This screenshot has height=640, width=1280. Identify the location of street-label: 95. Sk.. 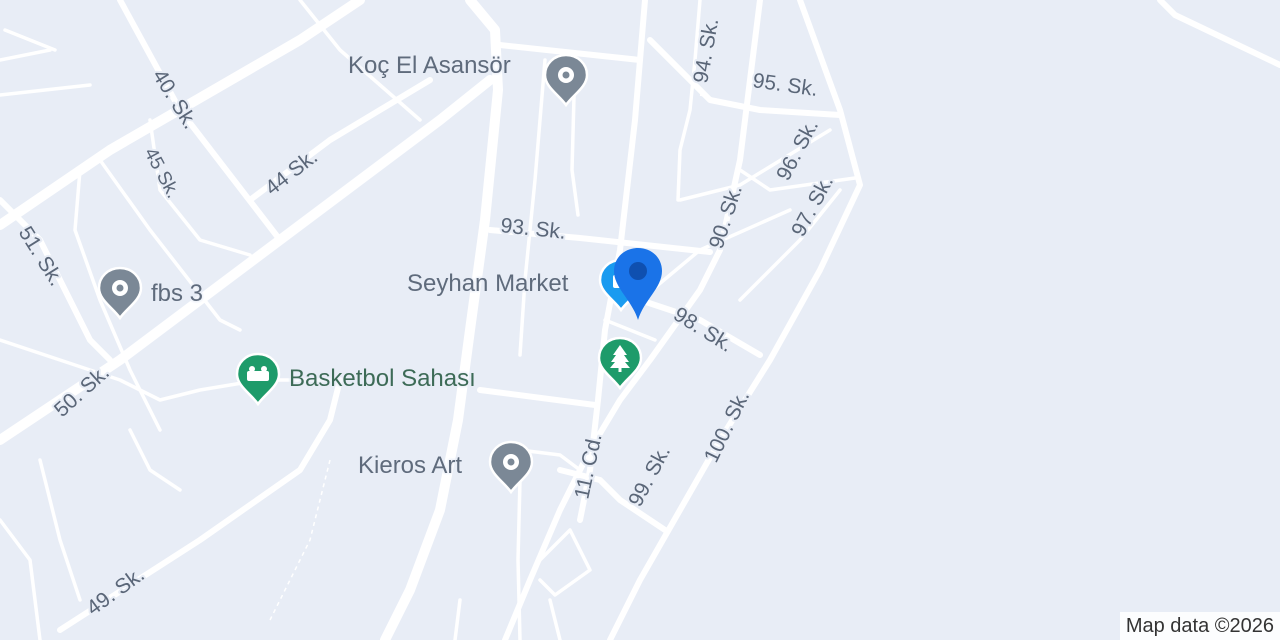
(785, 85).